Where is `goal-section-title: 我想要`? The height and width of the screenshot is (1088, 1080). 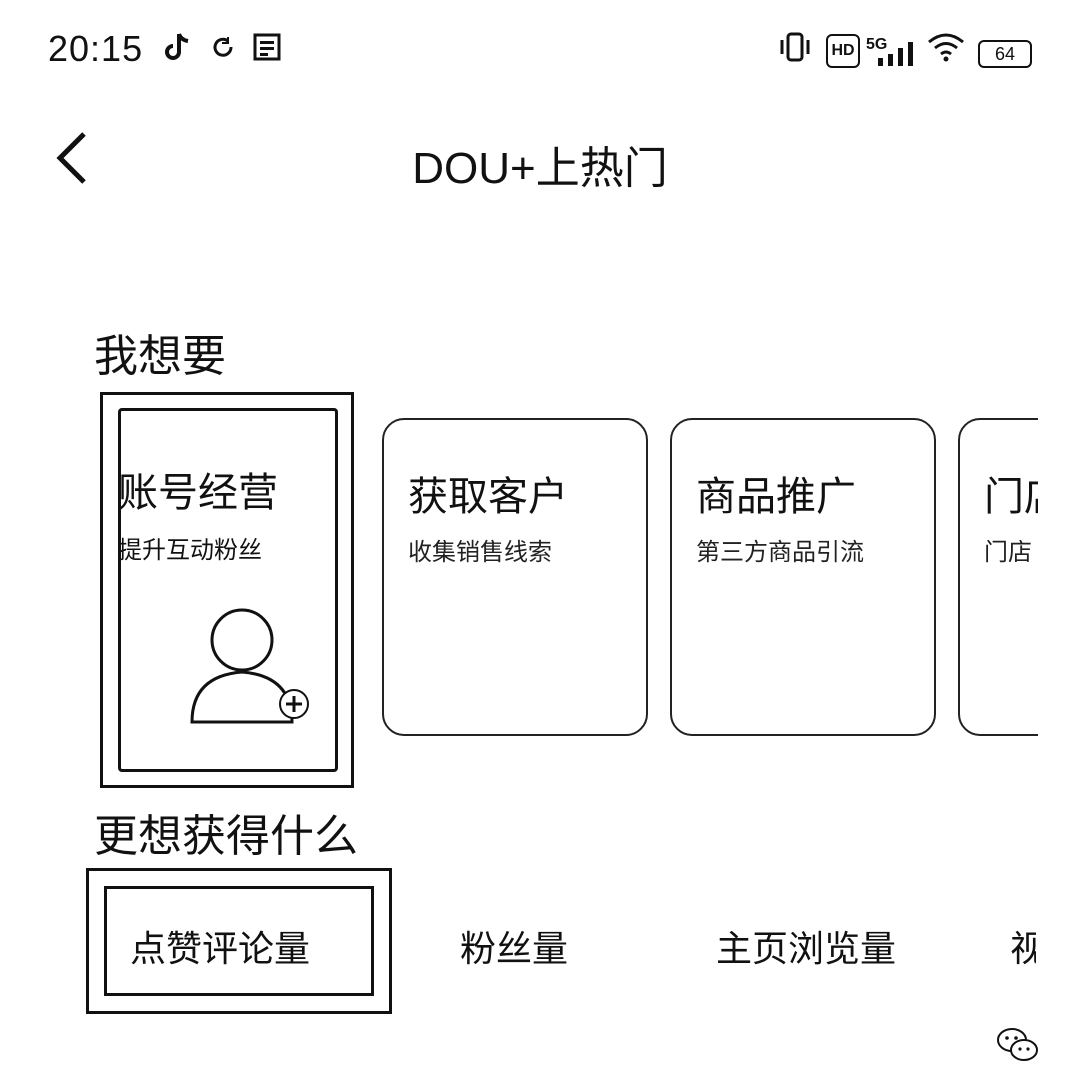
goal-section-title: 我想要 is located at coordinates (160, 356).